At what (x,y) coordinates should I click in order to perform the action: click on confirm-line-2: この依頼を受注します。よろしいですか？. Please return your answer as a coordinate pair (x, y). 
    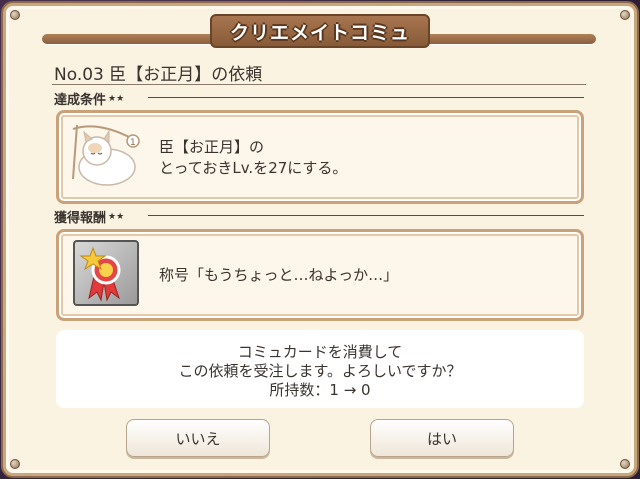
    Looking at the image, I should click on (320, 371).